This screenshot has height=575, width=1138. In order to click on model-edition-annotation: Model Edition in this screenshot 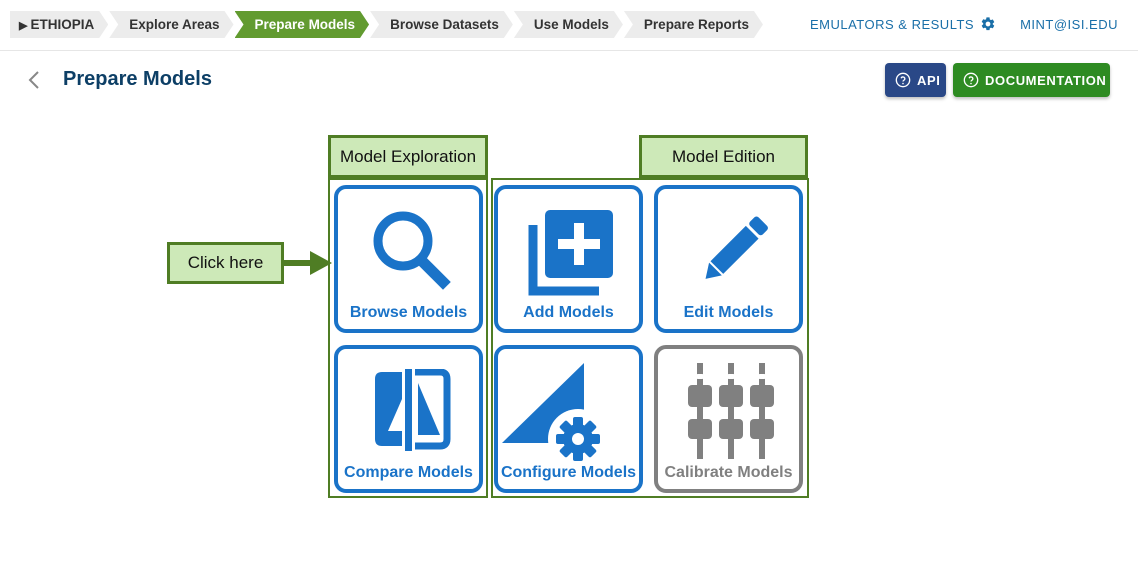, I will do `click(723, 156)`.